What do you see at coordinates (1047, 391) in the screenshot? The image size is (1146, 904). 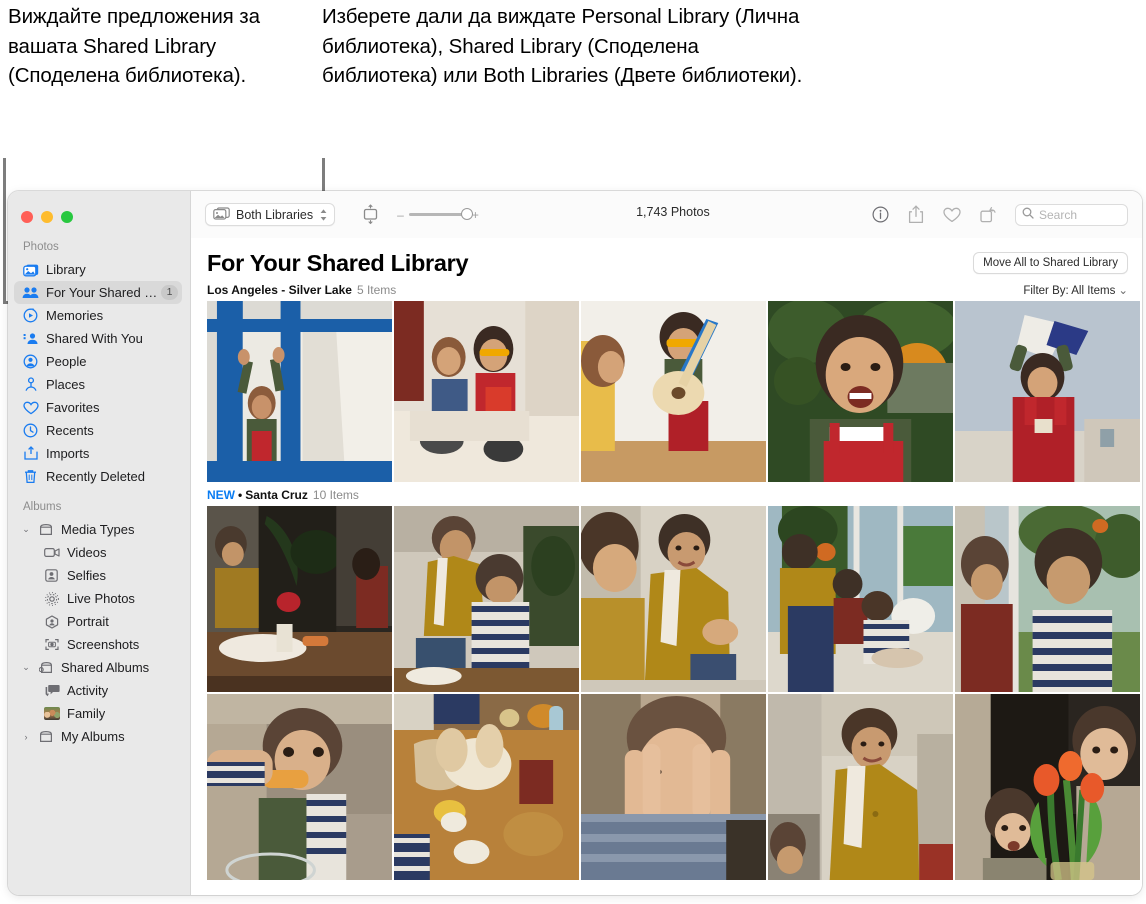 I see `photo-child-with-paper-megaphone` at bounding box center [1047, 391].